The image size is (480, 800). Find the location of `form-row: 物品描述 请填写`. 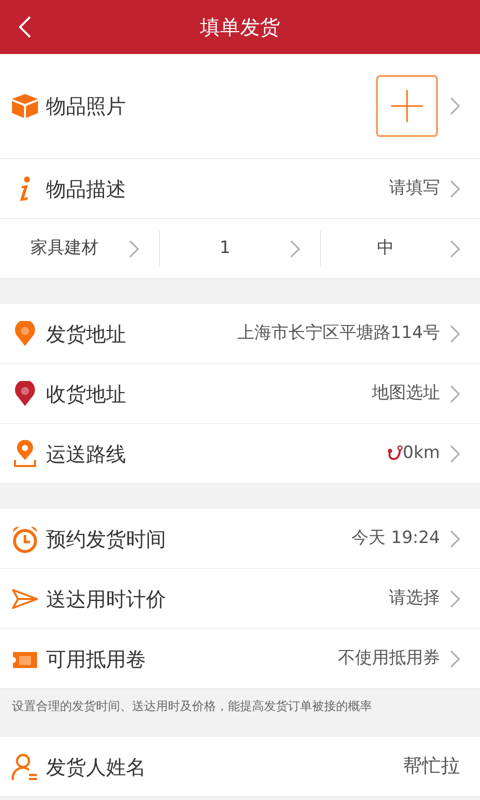

form-row: 物品描述 请填写 is located at coordinates (240, 189).